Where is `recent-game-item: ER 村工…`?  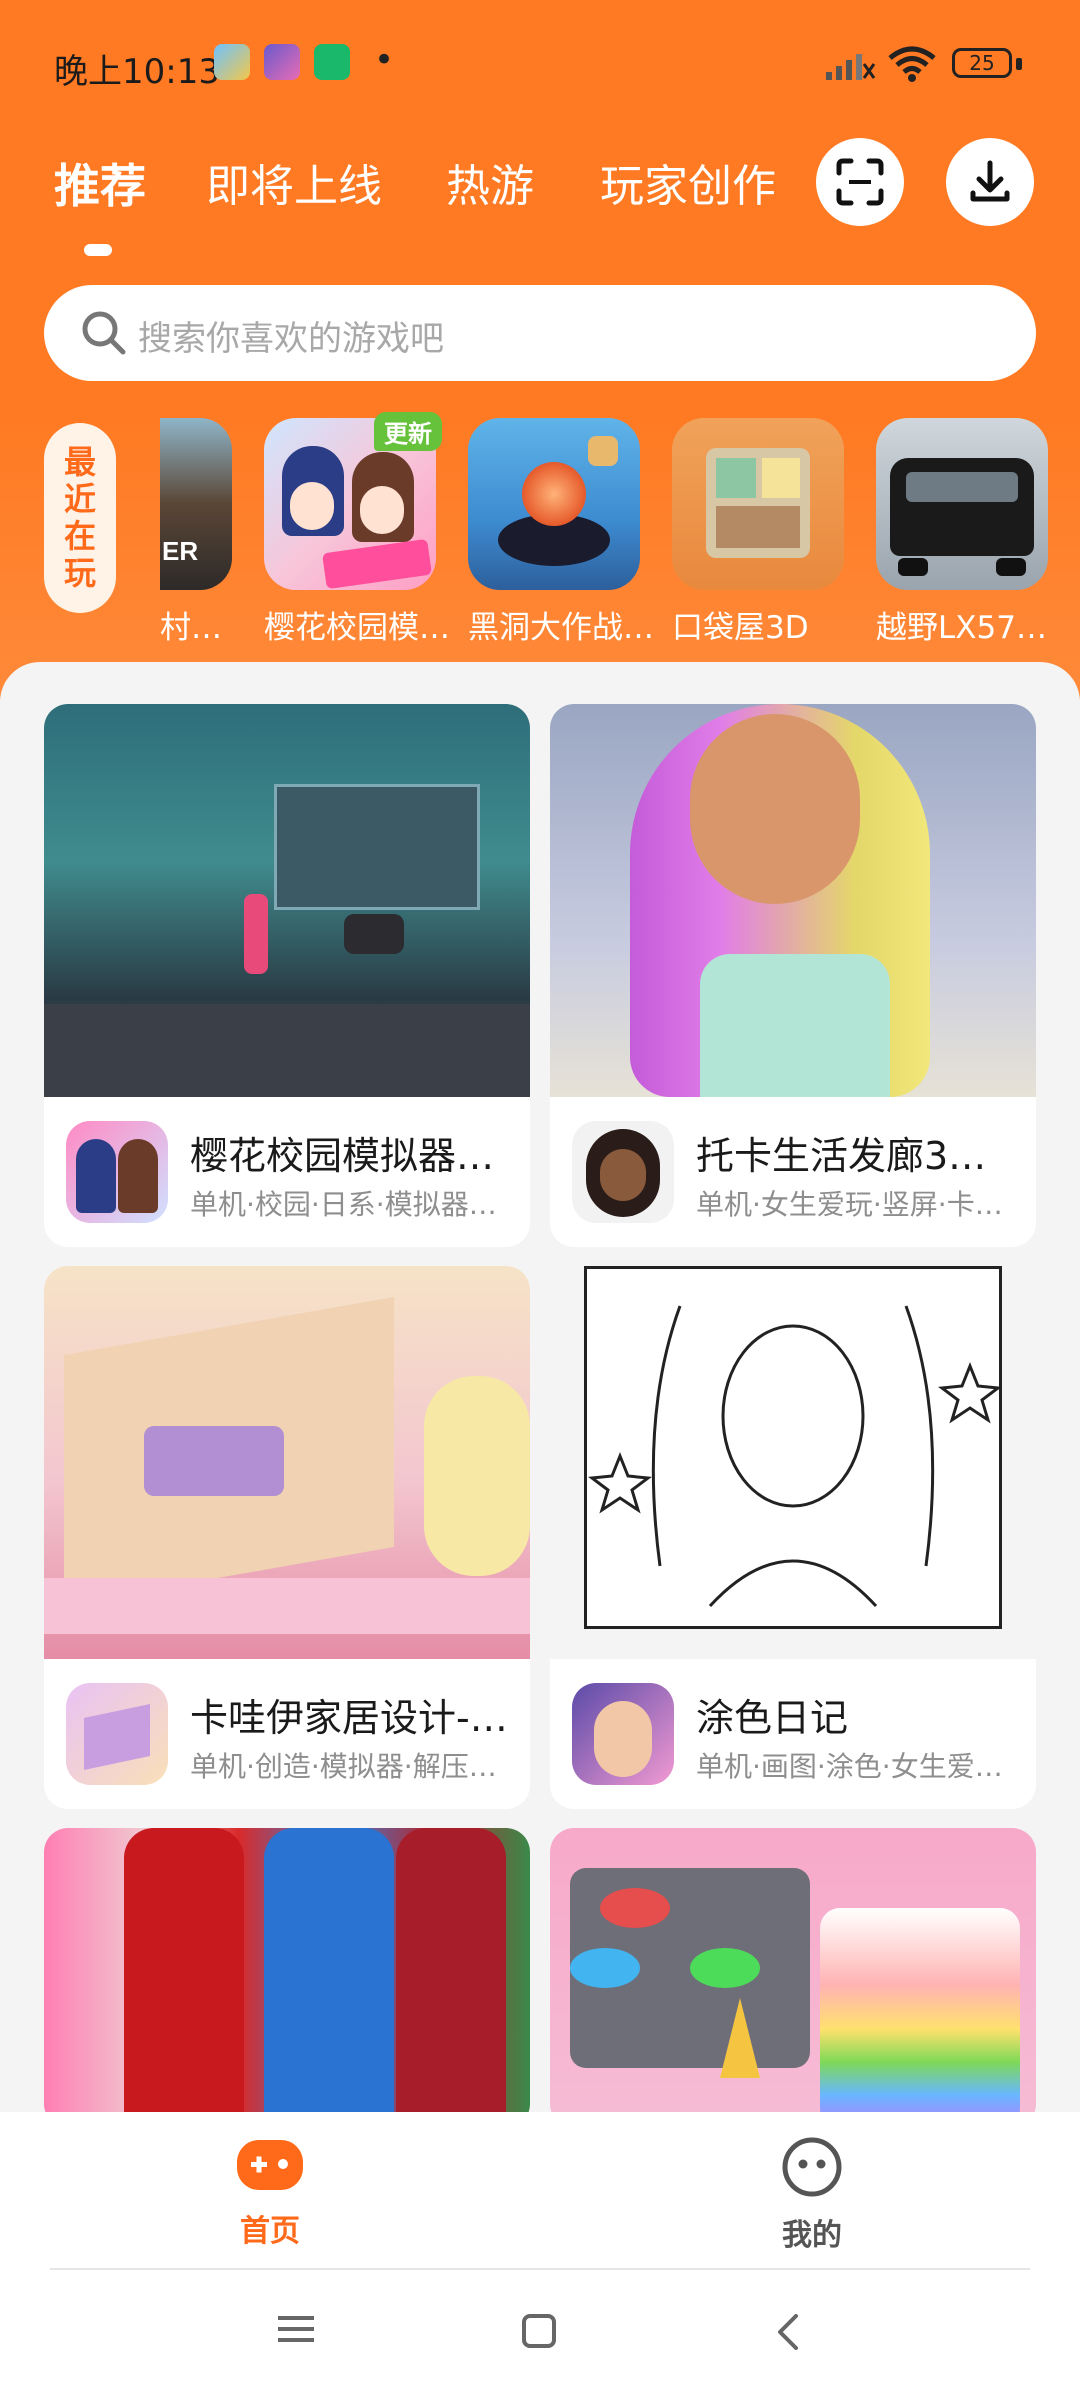
recent-game-item: ER 村工… is located at coordinates (196, 532).